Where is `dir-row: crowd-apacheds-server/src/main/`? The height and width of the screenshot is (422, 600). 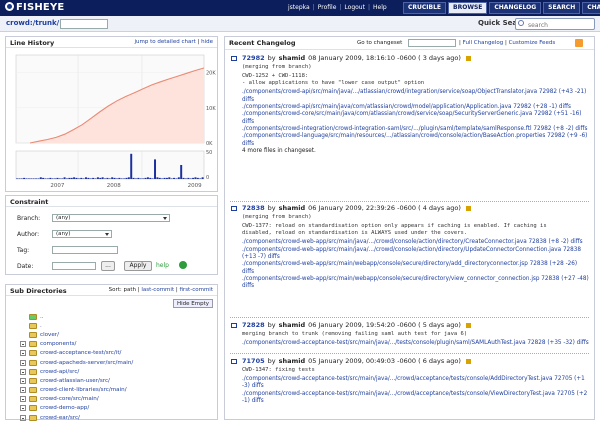 dir-row: crowd-apacheds-server/src/main/ is located at coordinates (76, 362).